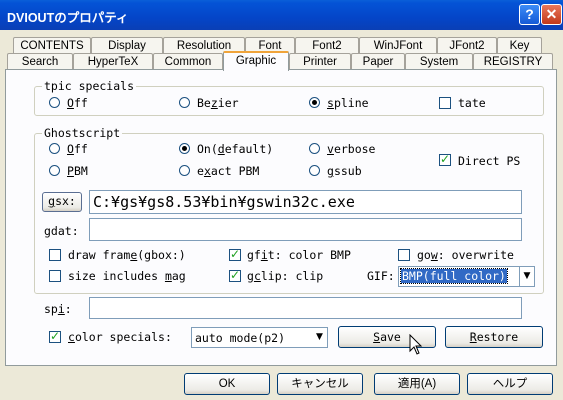  What do you see at coordinates (55, 336) in the screenshot?
I see `color-specials-checkbox` at bounding box center [55, 336].